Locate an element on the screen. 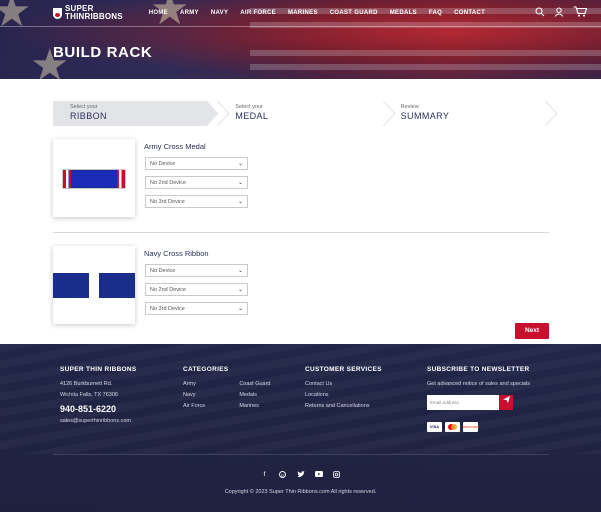 The height and width of the screenshot is (512, 601). returns-link: Returns and Cancellations is located at coordinates (343, 406).